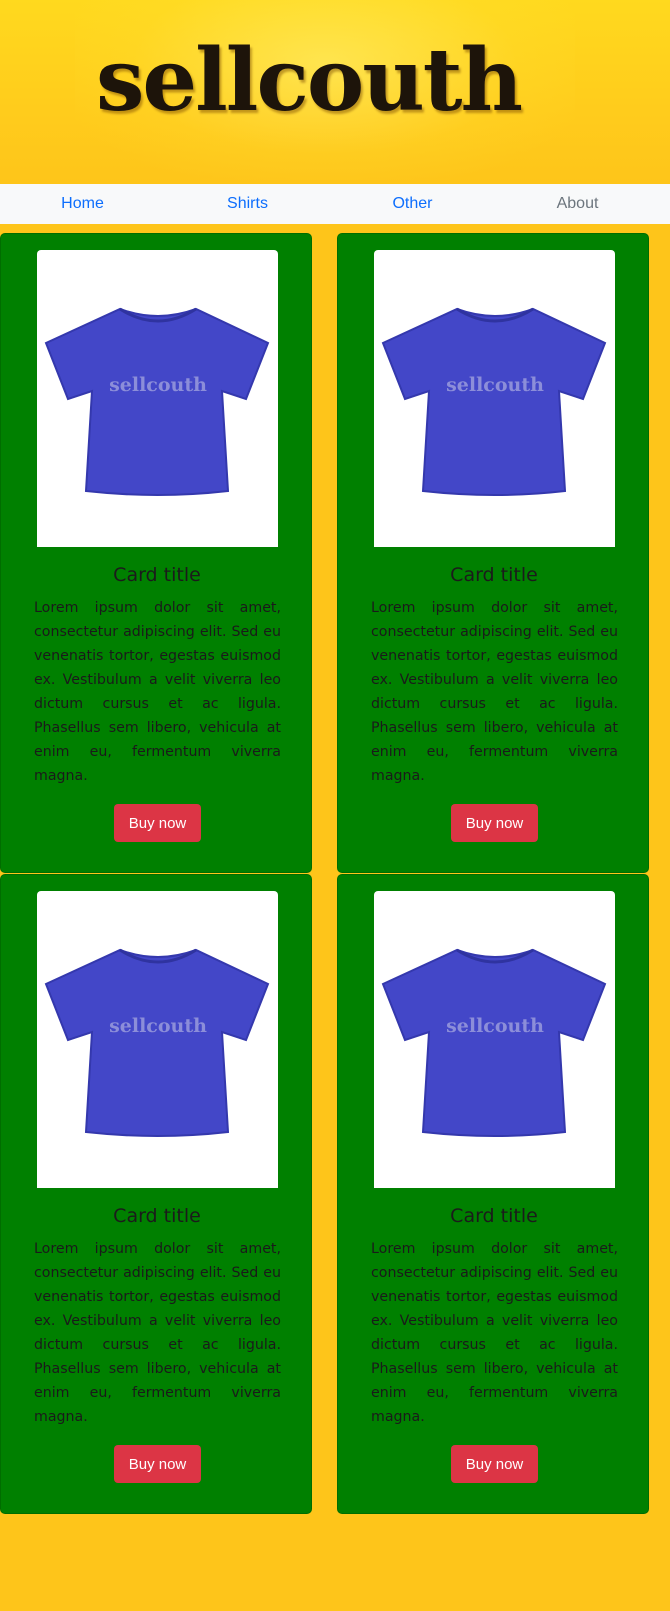  What do you see at coordinates (247, 204) in the screenshot?
I see `nav-link-shirts: Shirts` at bounding box center [247, 204].